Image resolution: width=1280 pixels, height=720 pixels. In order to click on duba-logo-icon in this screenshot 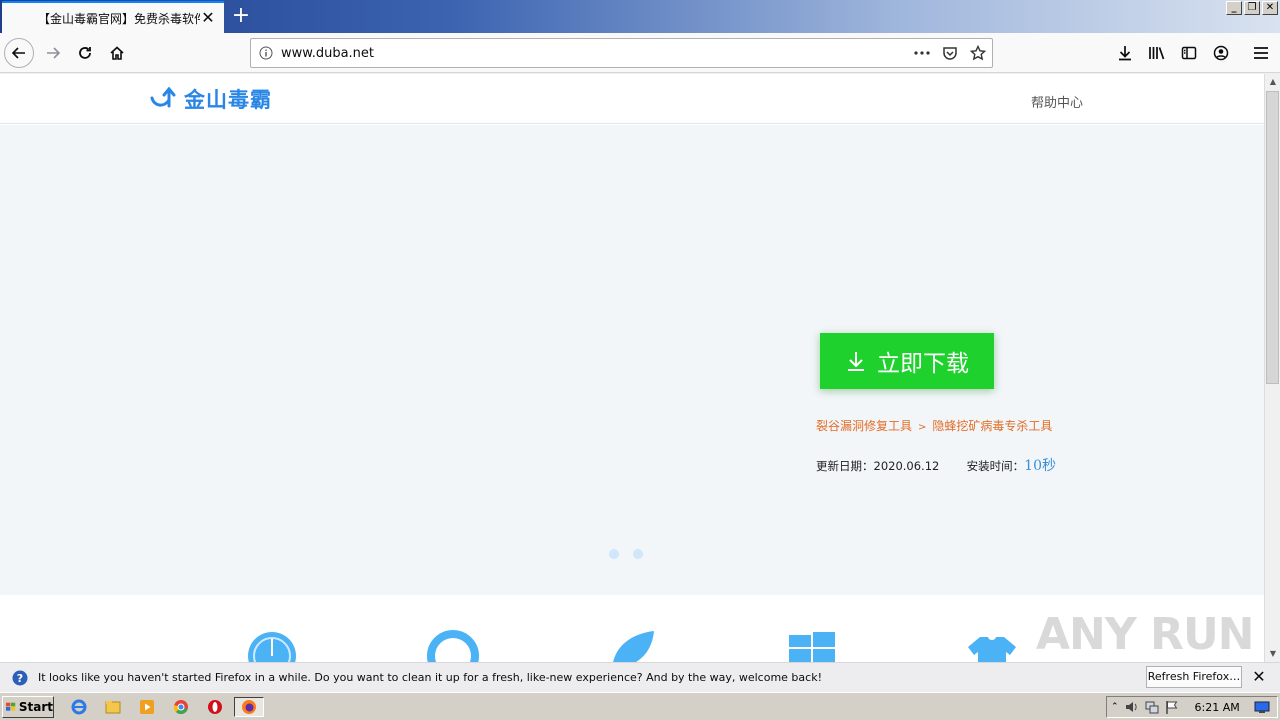, I will do `click(163, 97)`.